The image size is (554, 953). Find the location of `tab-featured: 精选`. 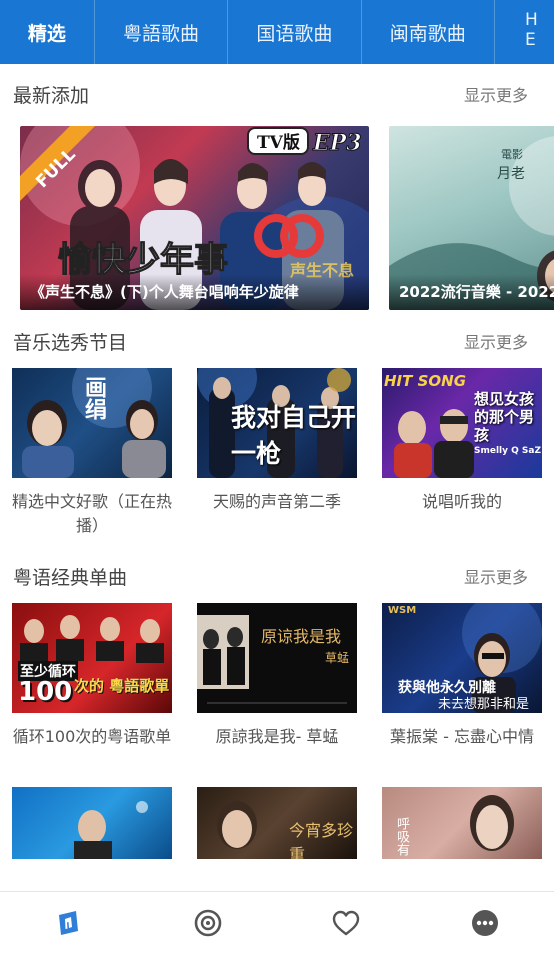

tab-featured: 精选 is located at coordinates (47, 32).